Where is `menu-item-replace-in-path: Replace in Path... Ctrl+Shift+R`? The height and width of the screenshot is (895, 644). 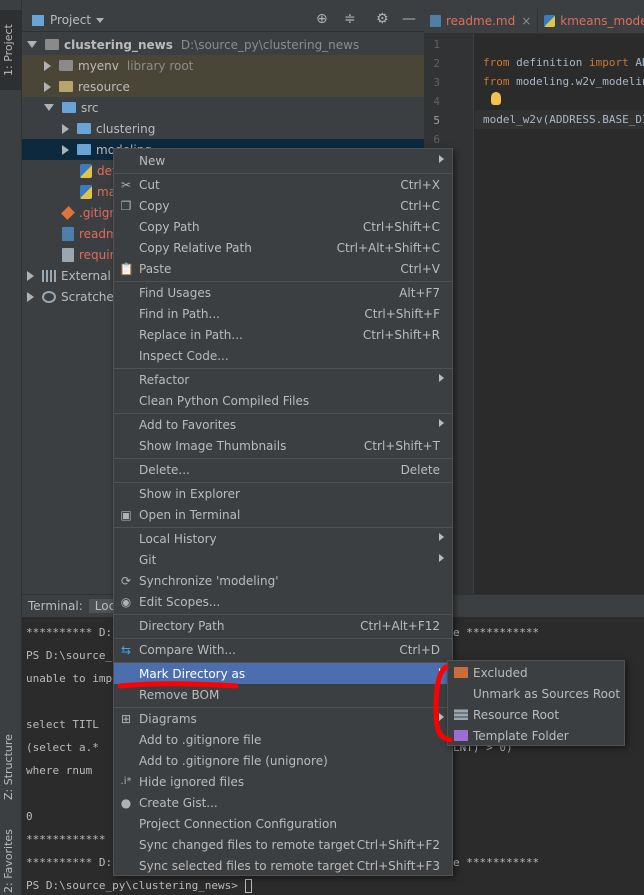 menu-item-replace-in-path: Replace in Path... Ctrl+Shift+R is located at coordinates (283, 334).